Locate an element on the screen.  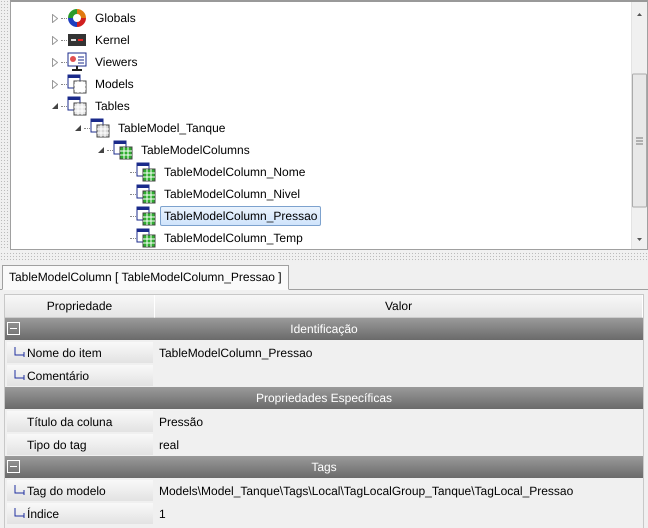
section-header: Identificação is located at coordinates (324, 329).